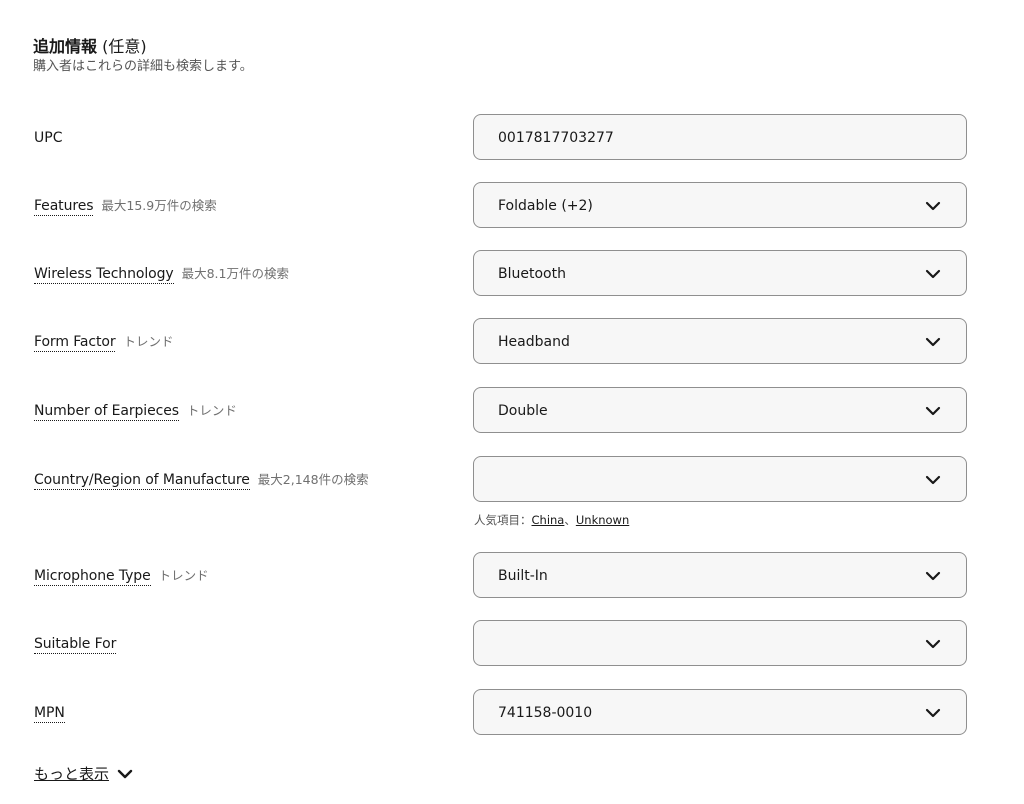 This screenshot has height=804, width=1024. I want to click on section-optional-label: (任意), so click(124, 46).